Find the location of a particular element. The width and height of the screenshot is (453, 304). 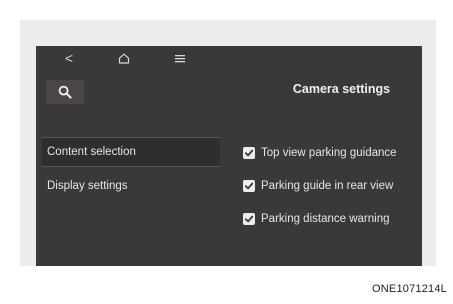

option-label: Parking guide in rear view is located at coordinates (327, 186).